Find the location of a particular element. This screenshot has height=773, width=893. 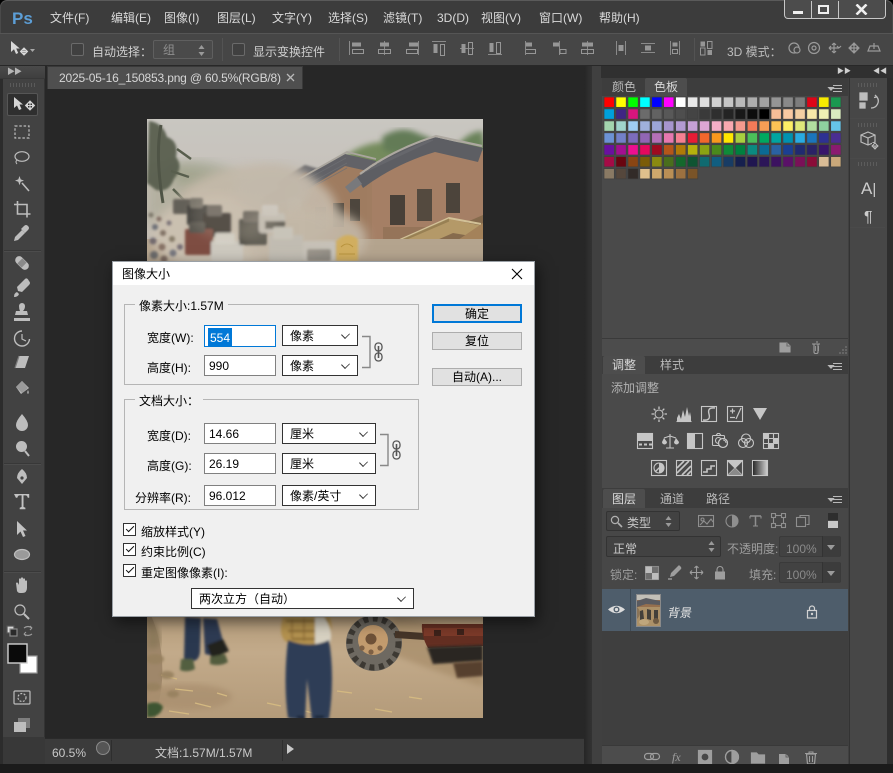

svg-text: fx is located at coordinates (676, 757).